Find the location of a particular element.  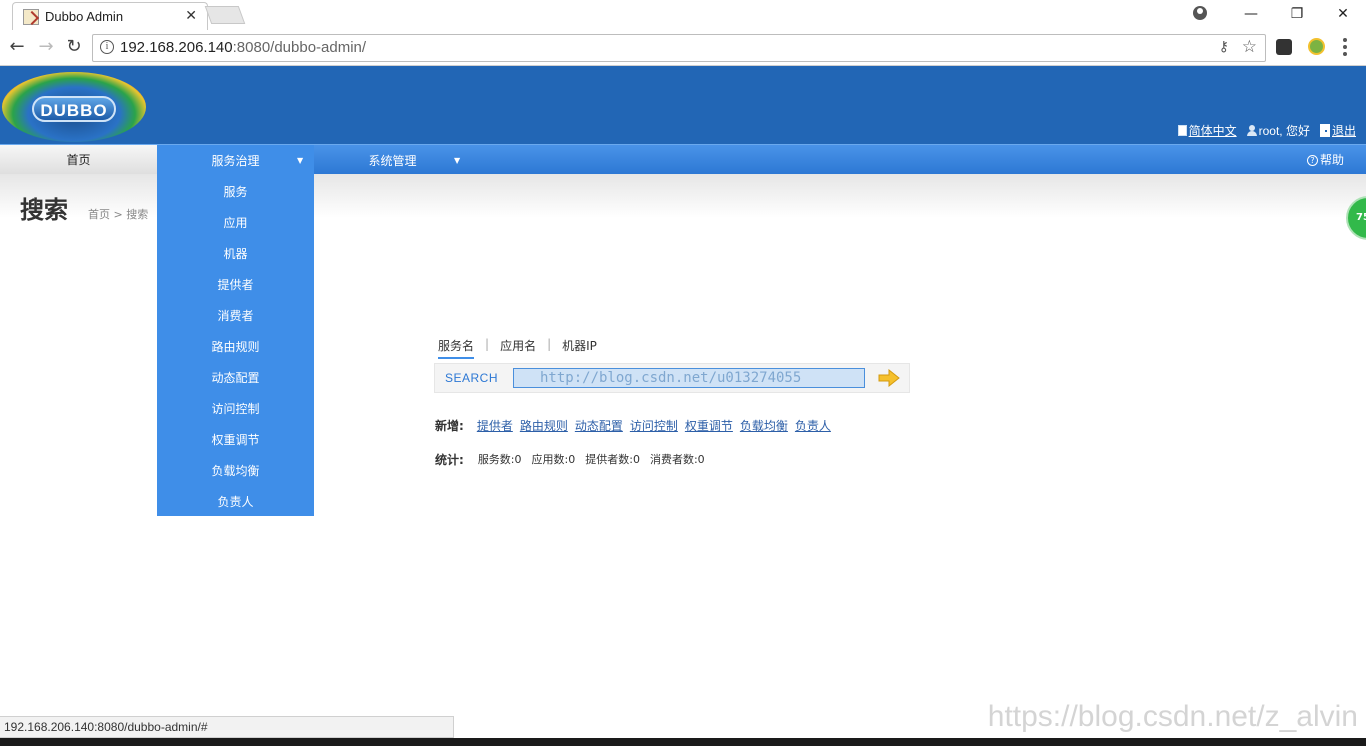

stat-provider-count: 提供者数:0 is located at coordinates (612, 459).